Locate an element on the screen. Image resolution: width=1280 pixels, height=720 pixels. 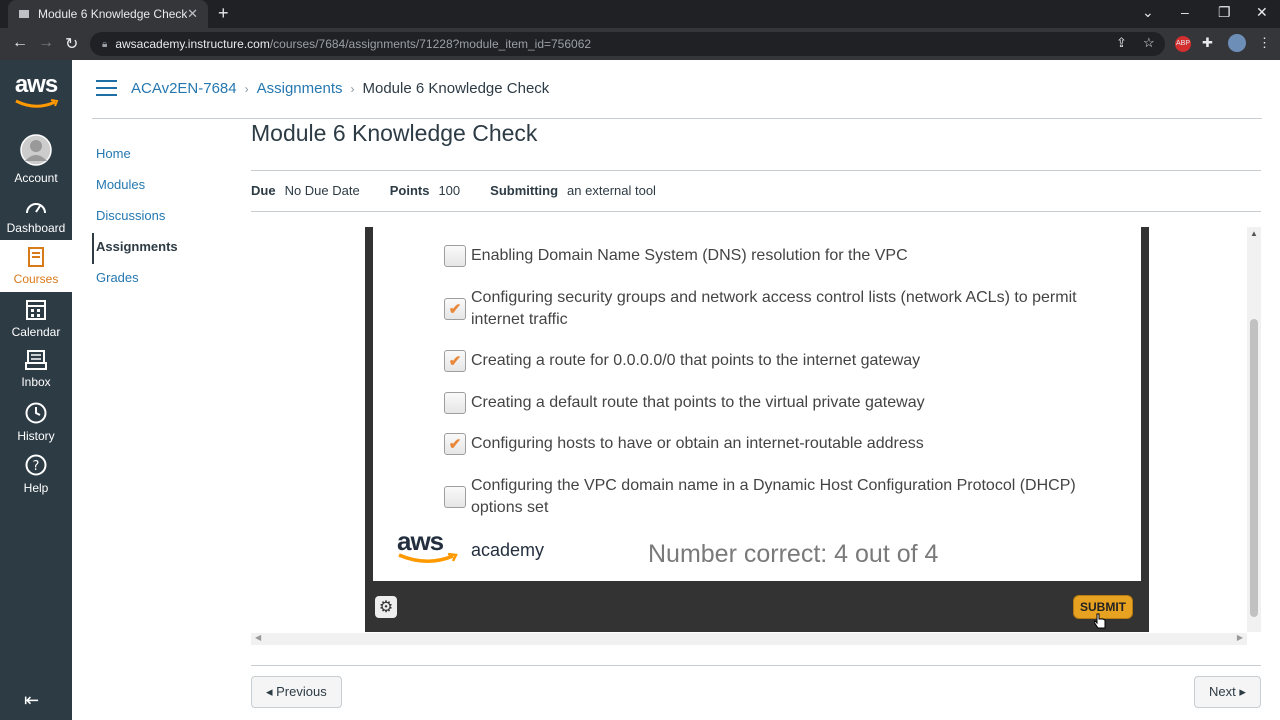
global-nav-history: History is located at coordinates (36, 424).